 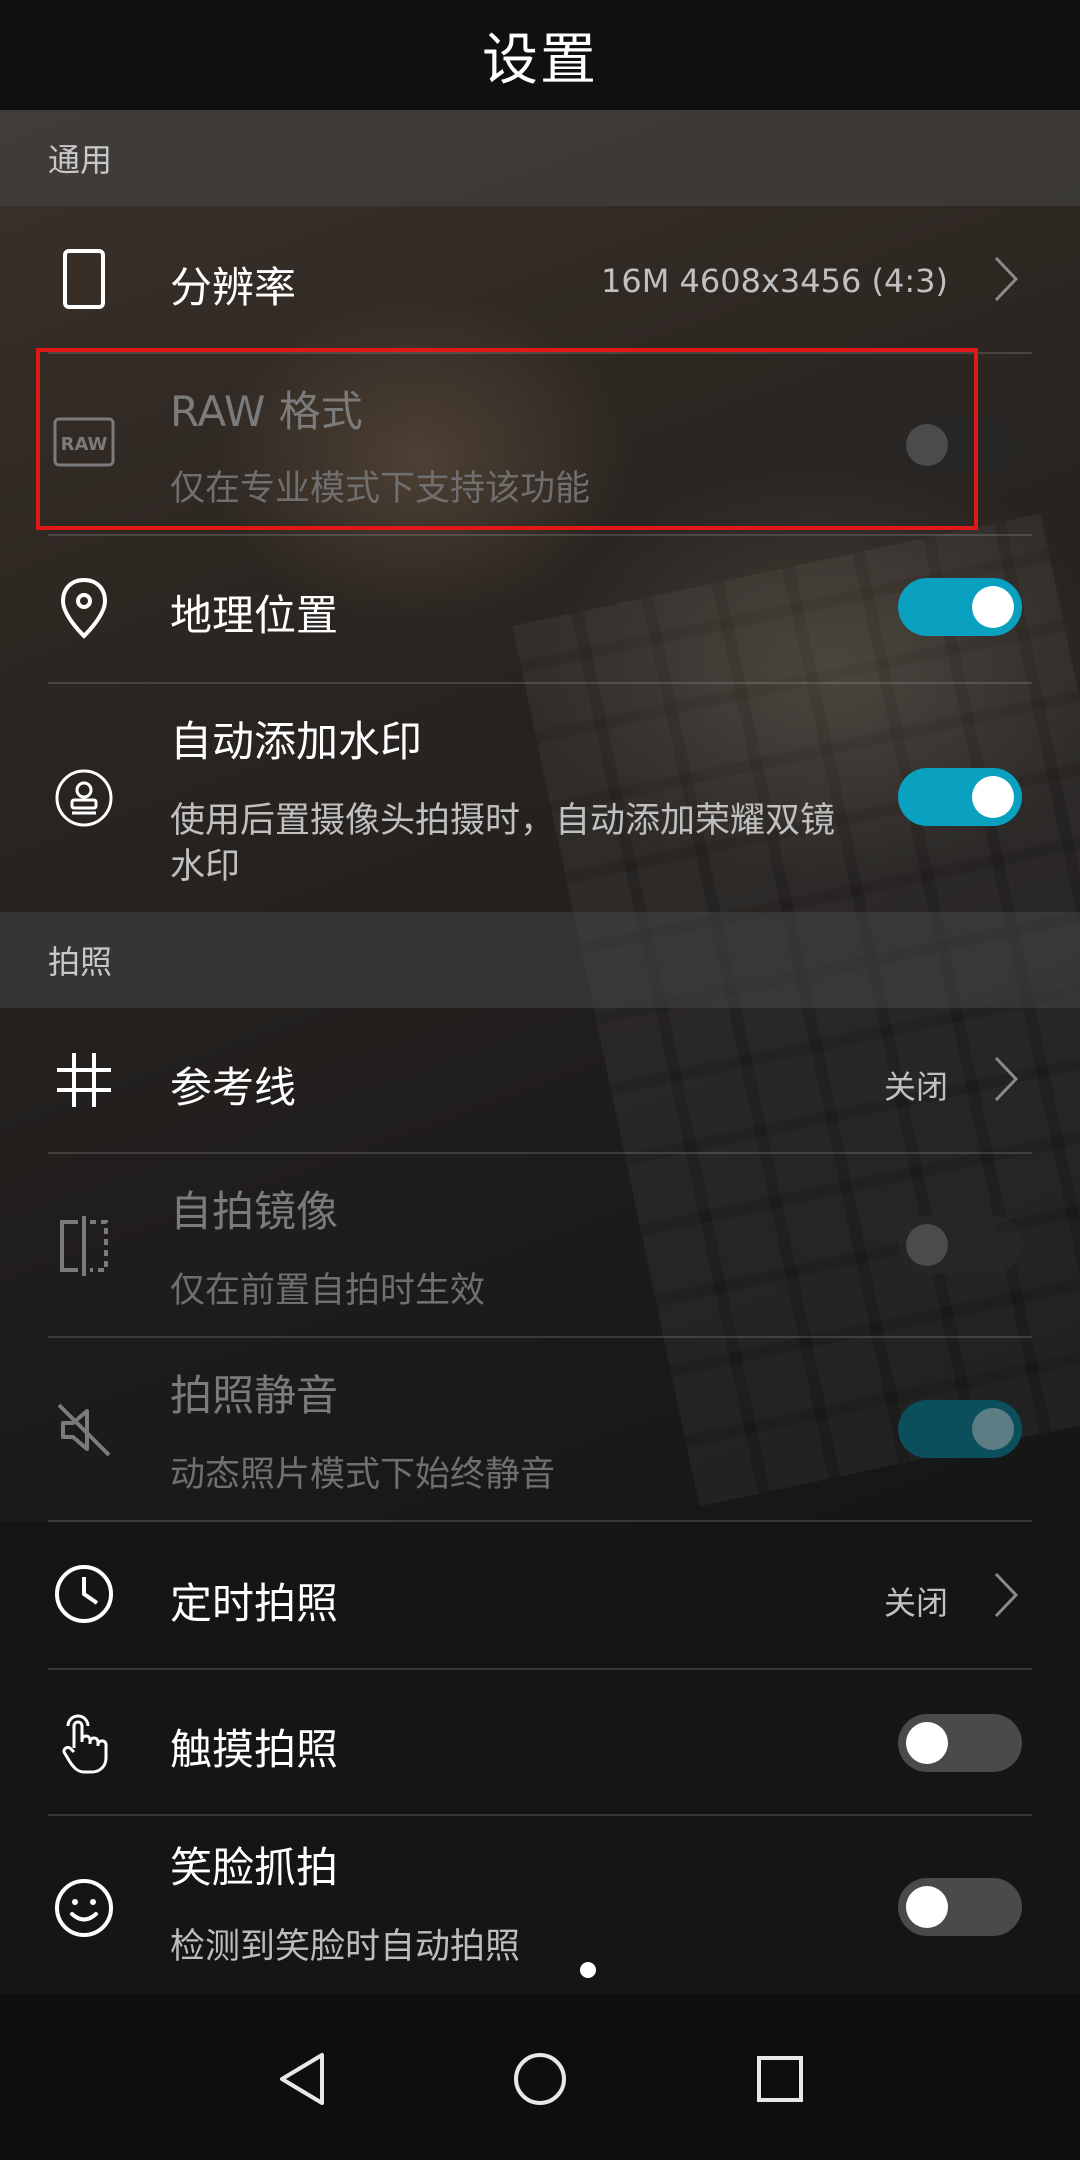 What do you see at coordinates (84, 1594) in the screenshot?
I see `clock-icon` at bounding box center [84, 1594].